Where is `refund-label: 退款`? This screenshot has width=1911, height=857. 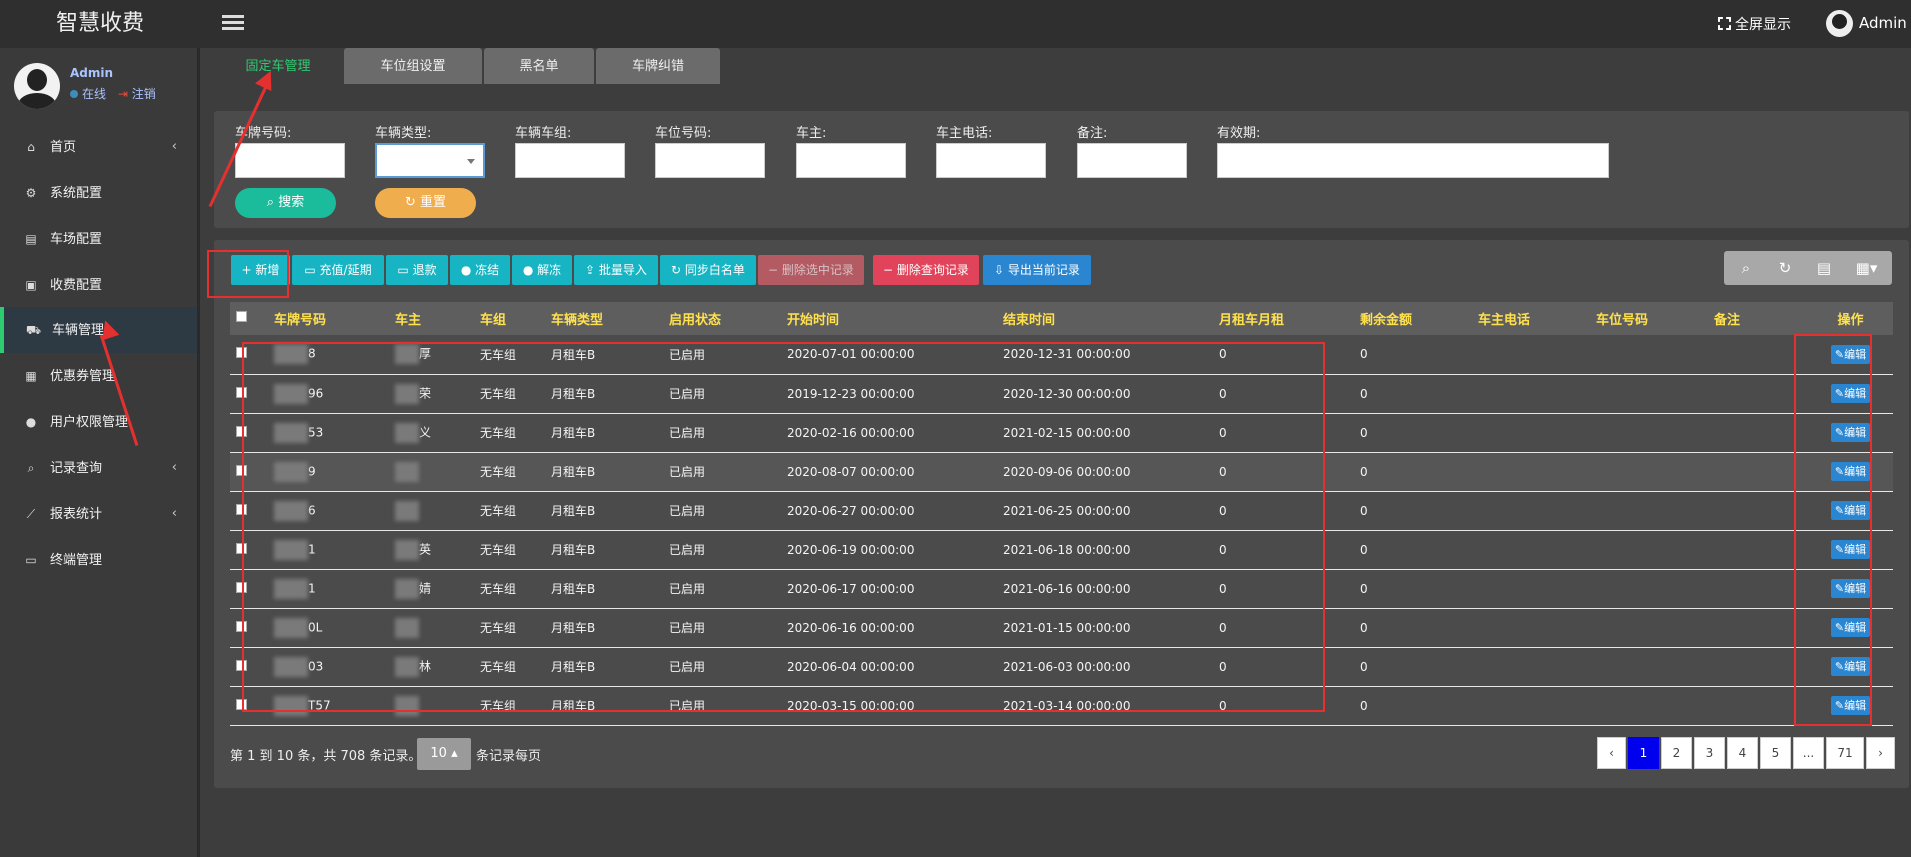
refund-label: 退款 is located at coordinates (424, 270).